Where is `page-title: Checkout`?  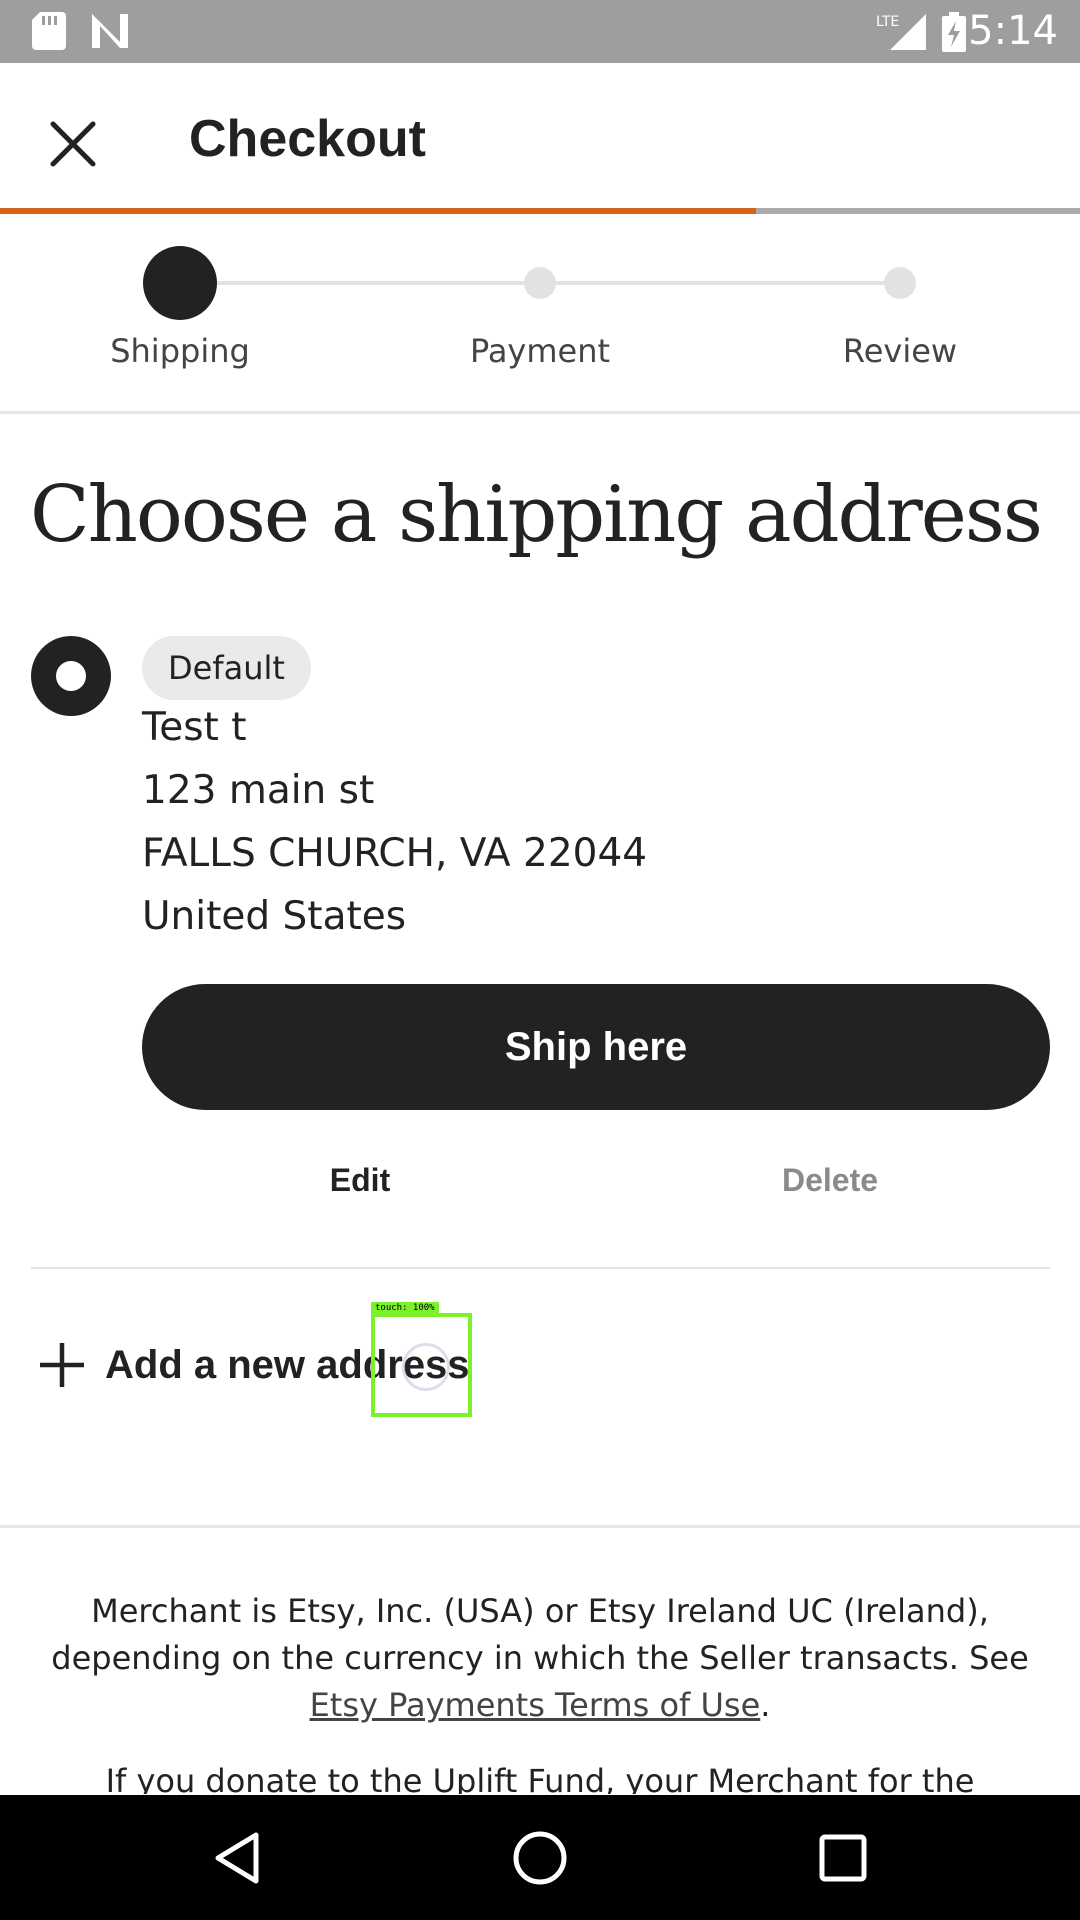
page-title: Checkout is located at coordinates (307, 139).